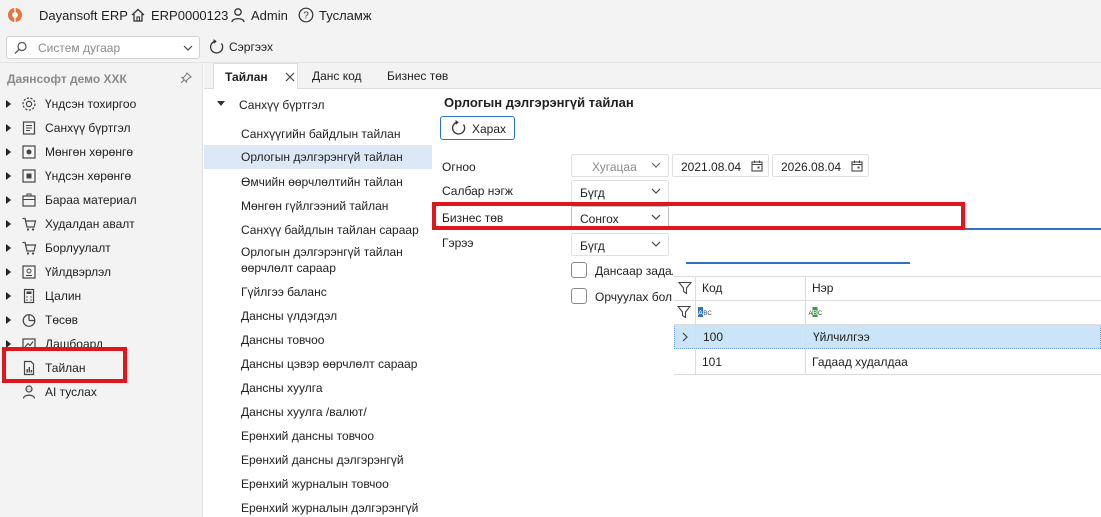 This screenshot has width=1101, height=517. I want to click on text-filter-icon: A BC, so click(705, 312).